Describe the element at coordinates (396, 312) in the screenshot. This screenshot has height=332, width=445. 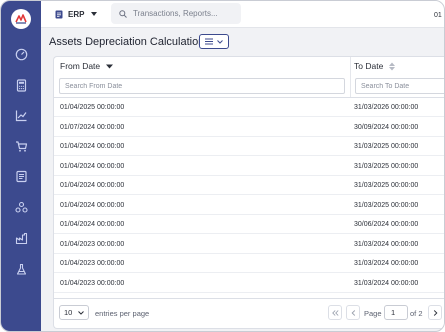
I see `page-number-input` at that location.